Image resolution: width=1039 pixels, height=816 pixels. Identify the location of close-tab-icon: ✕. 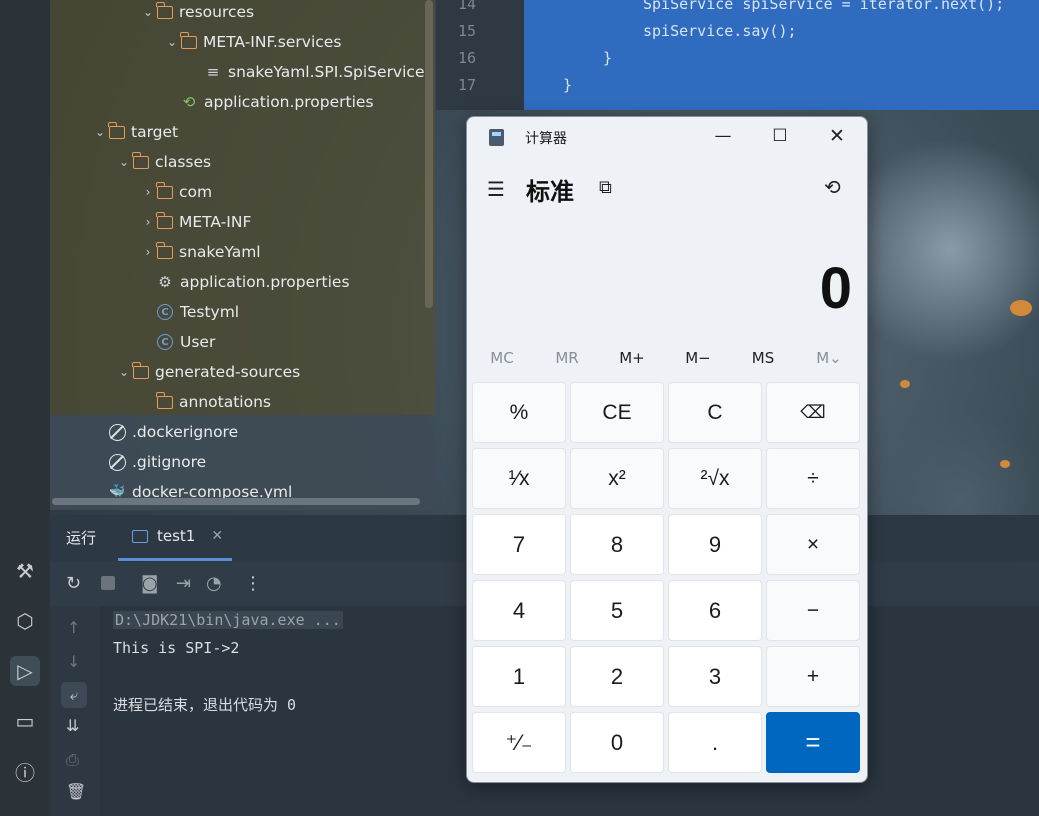
(217, 536).